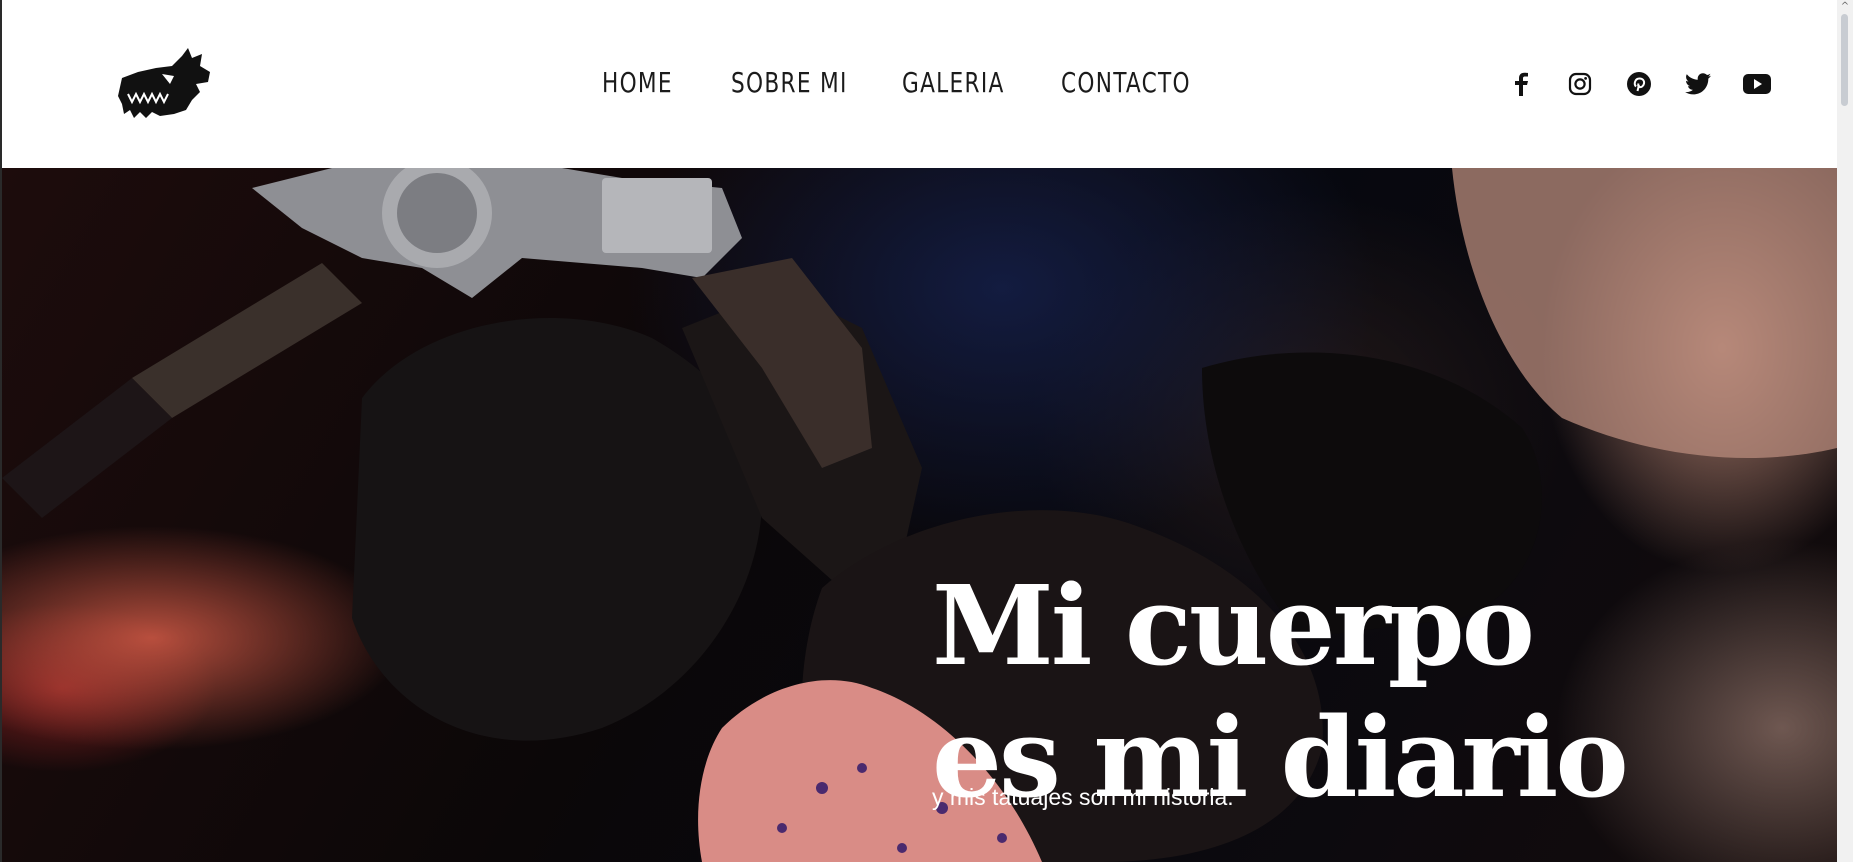 The width and height of the screenshot is (1853, 862). Describe the element at coordinates (1521, 84) in the screenshot. I see `facebook-icon` at that location.